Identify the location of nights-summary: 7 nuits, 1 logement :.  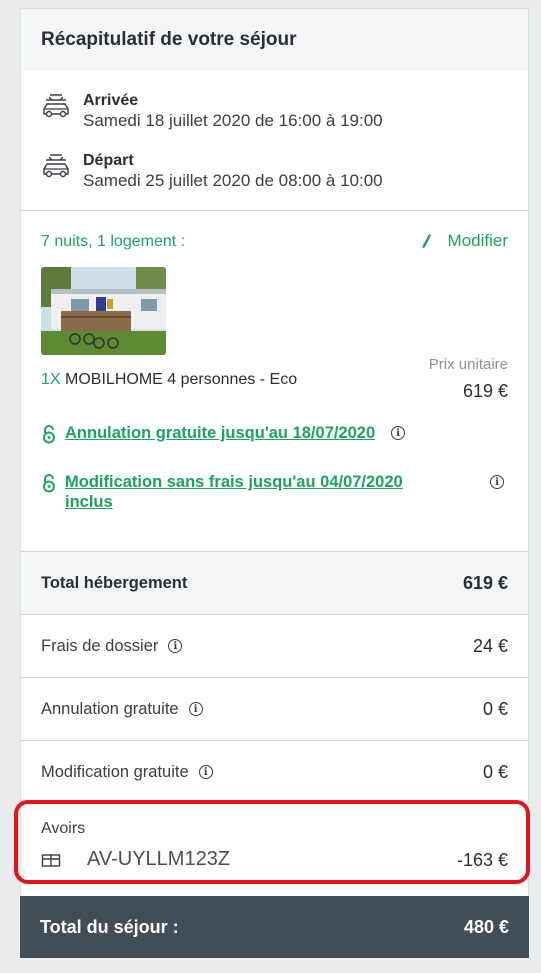
(113, 241).